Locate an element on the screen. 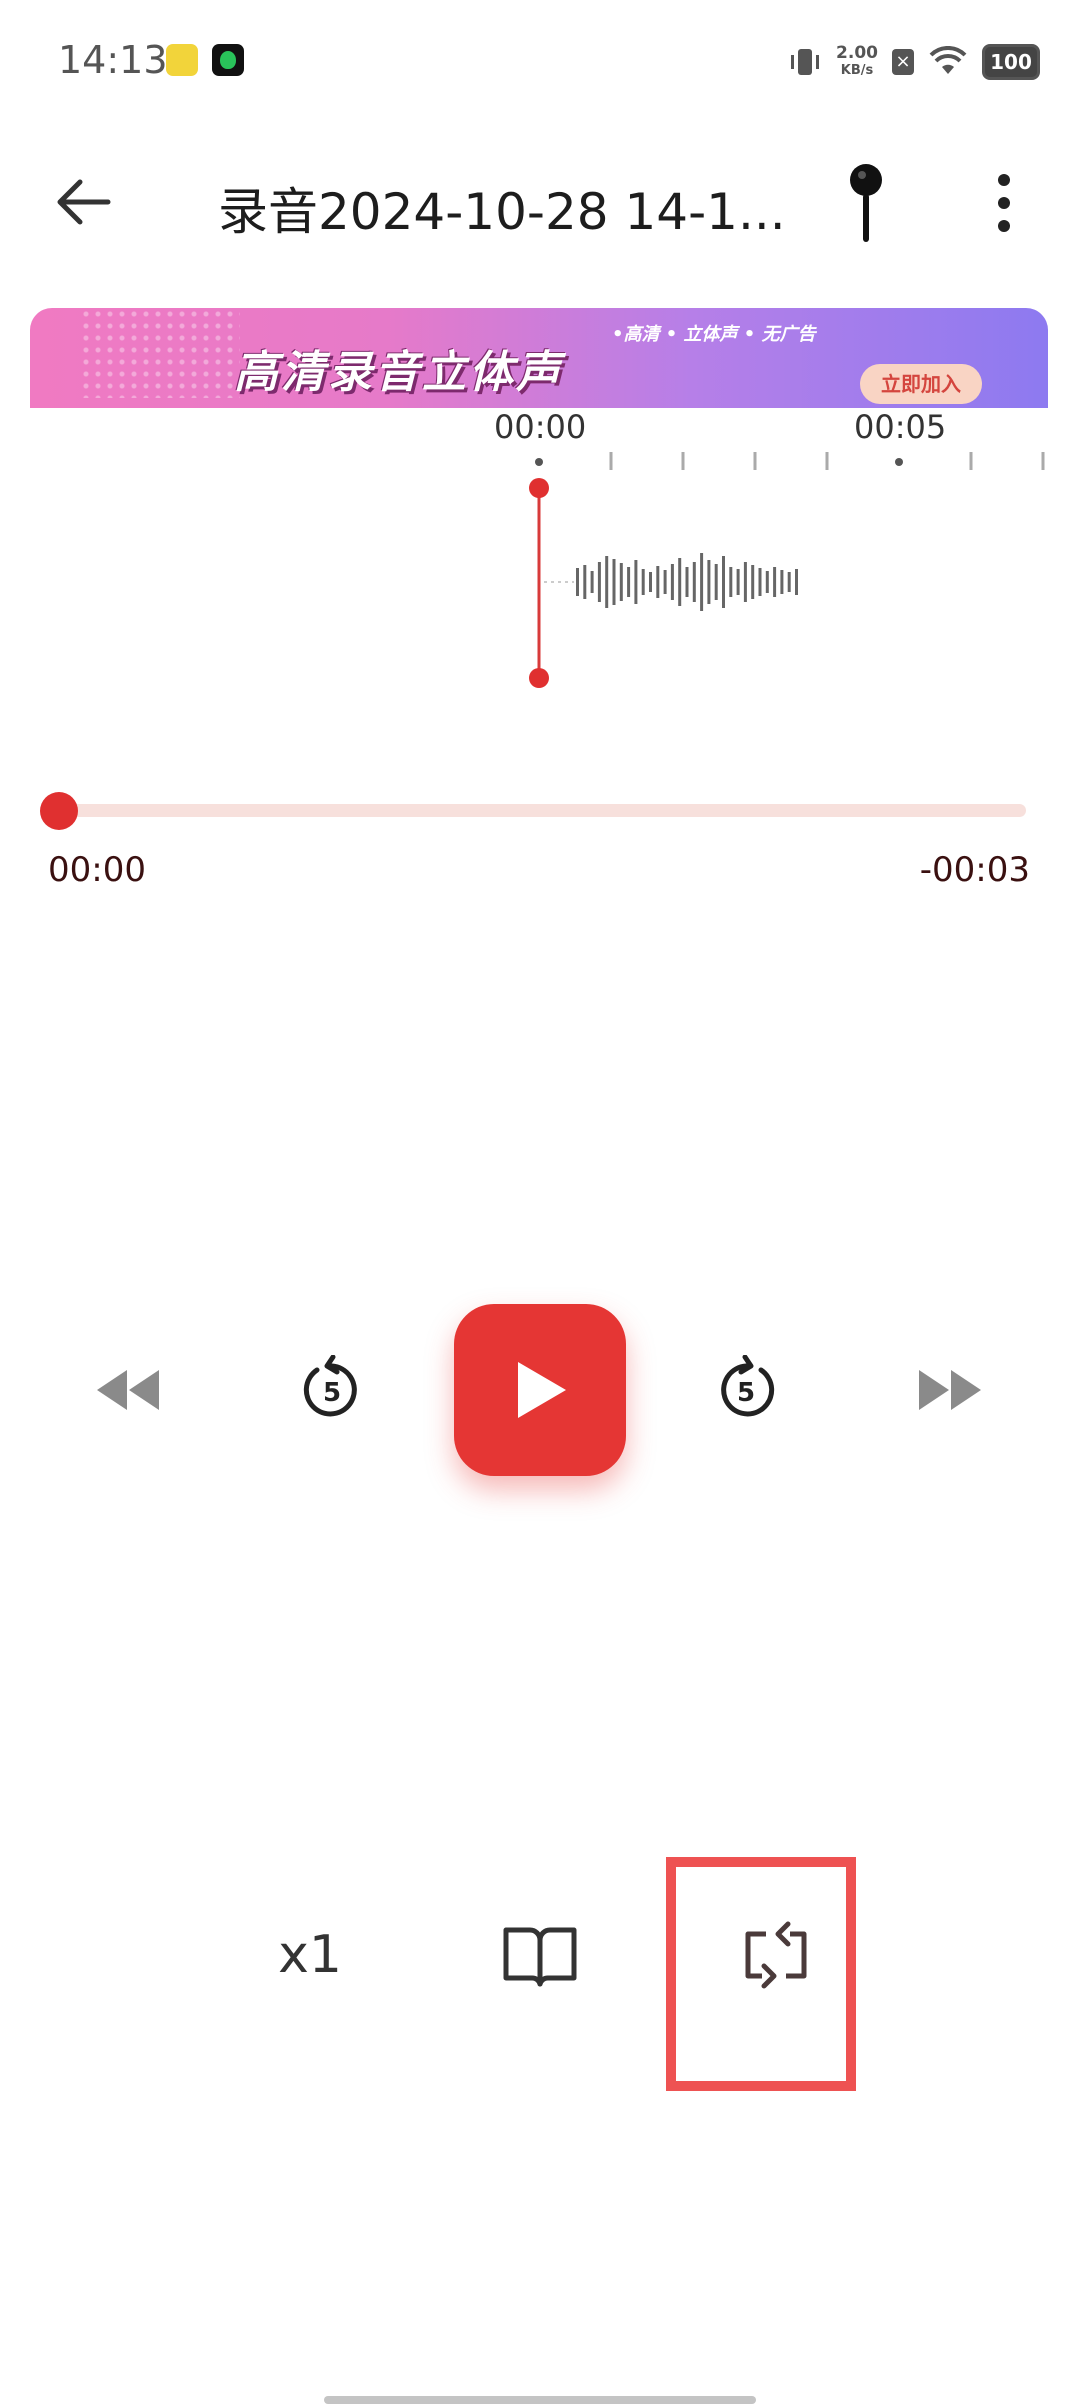  microphone-button is located at coordinates (866, 203).